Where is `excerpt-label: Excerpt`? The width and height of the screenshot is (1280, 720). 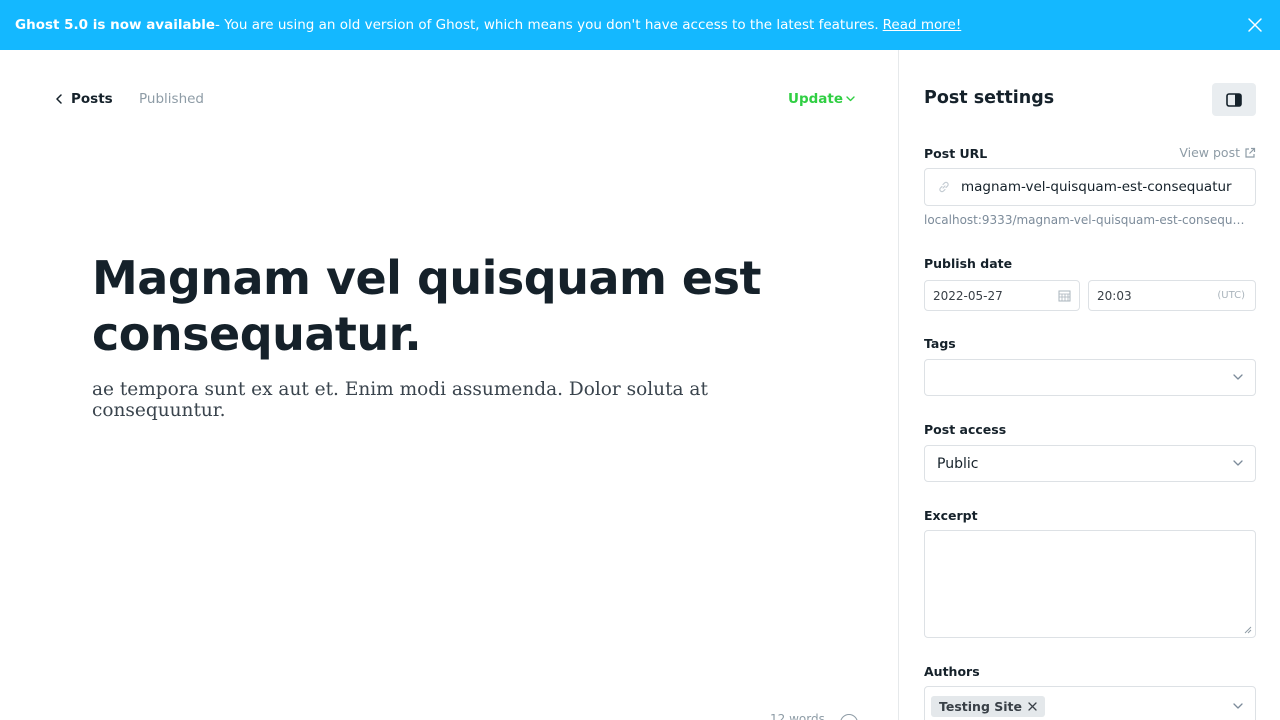
excerpt-label: Excerpt is located at coordinates (951, 515).